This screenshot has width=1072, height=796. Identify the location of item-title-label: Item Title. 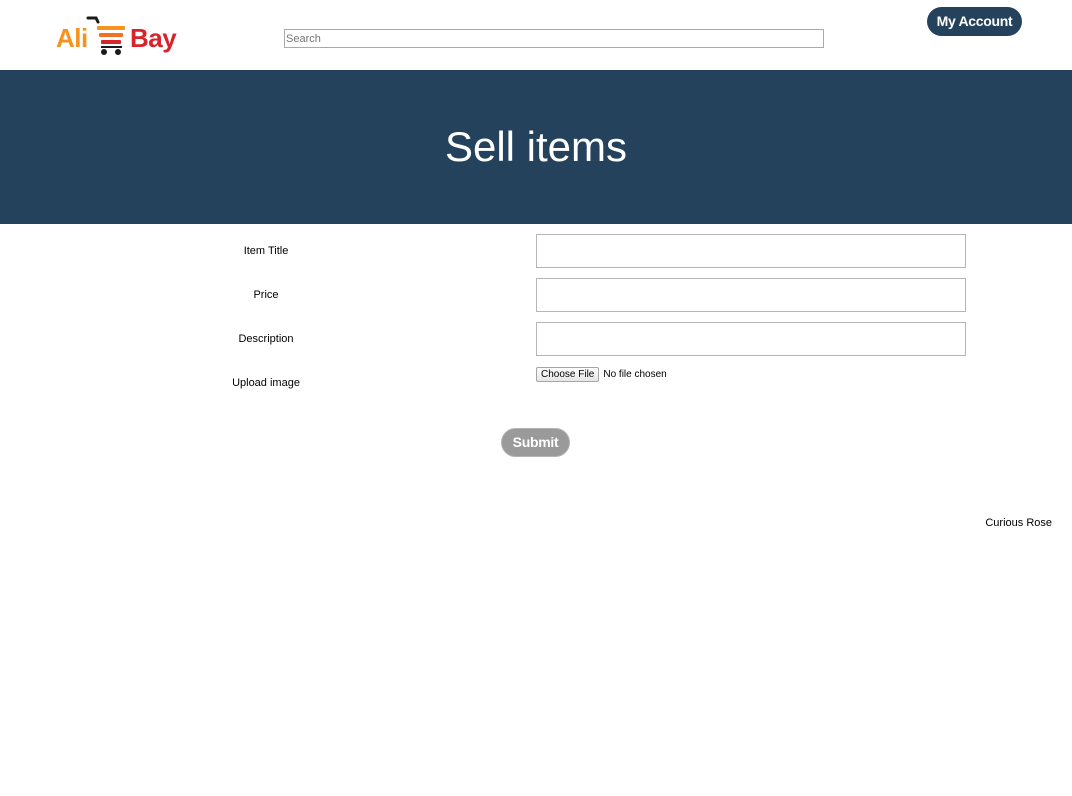
(266, 251).